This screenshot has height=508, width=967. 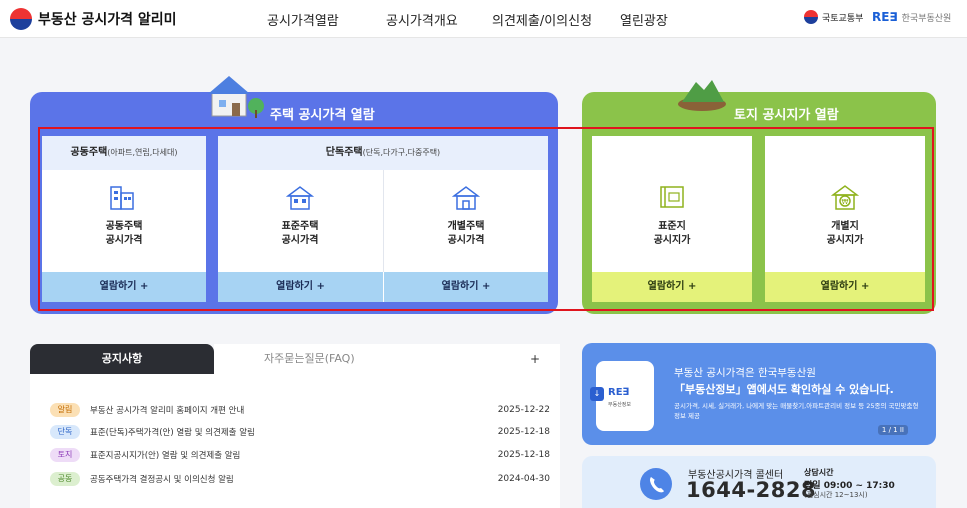 I want to click on list-item: 공동 공동주택가격 결정공시 및 이의신청 알림 2024-04-30, so click(x=300, y=479).